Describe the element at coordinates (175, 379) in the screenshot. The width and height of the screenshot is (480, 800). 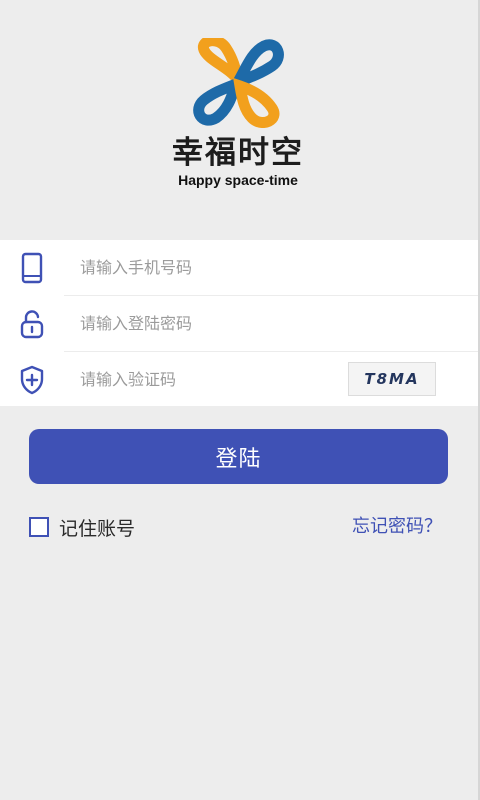
I see `captcha-input` at that location.